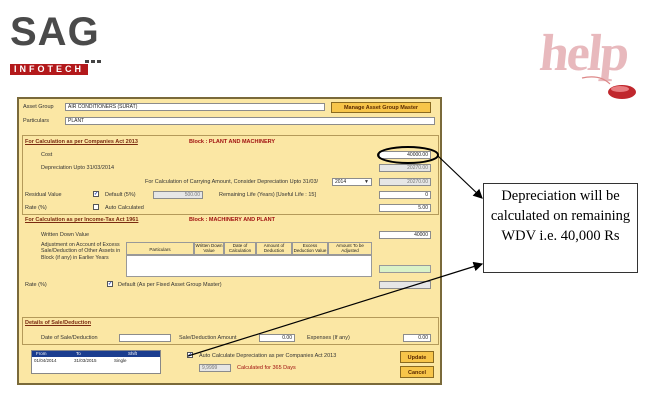  What do you see at coordinates (335, 309) in the screenshot?
I see `arrow-from-checkbox` at bounding box center [335, 309].